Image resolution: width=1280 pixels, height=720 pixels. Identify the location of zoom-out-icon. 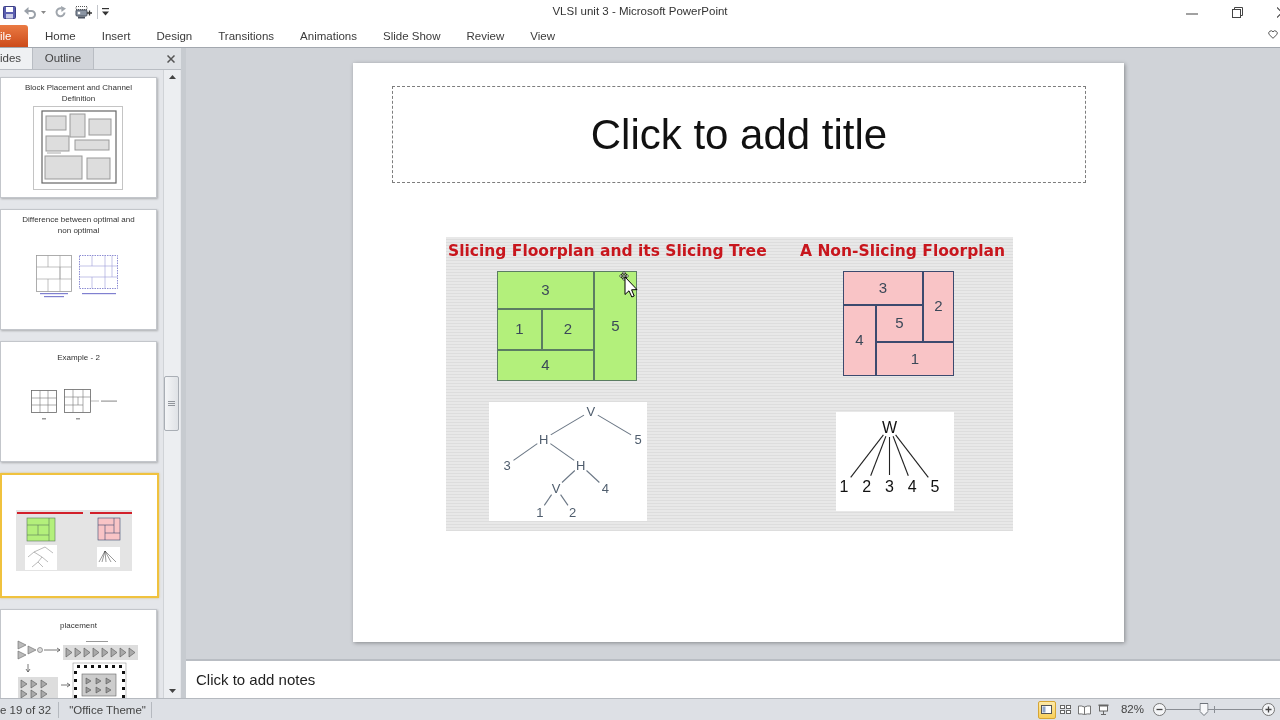
(1159, 709).